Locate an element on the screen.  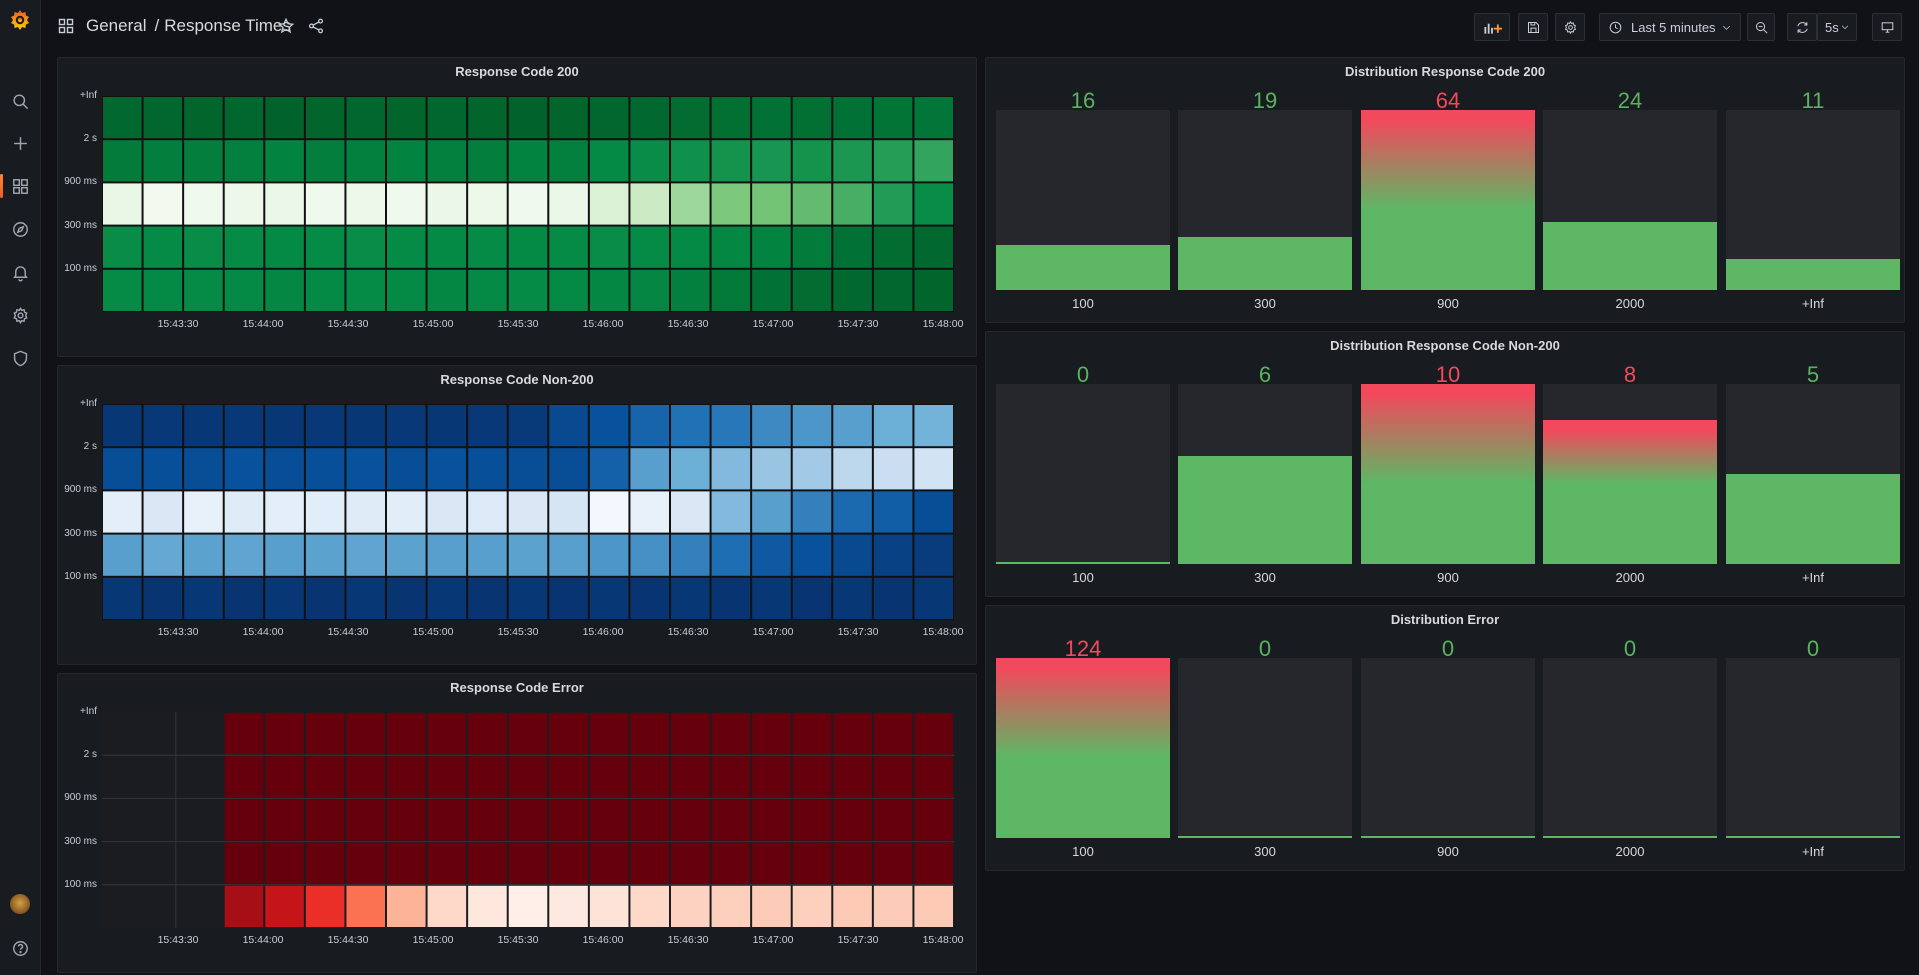
panel-title: Distribution Response Code 200 is located at coordinates (1445, 71).